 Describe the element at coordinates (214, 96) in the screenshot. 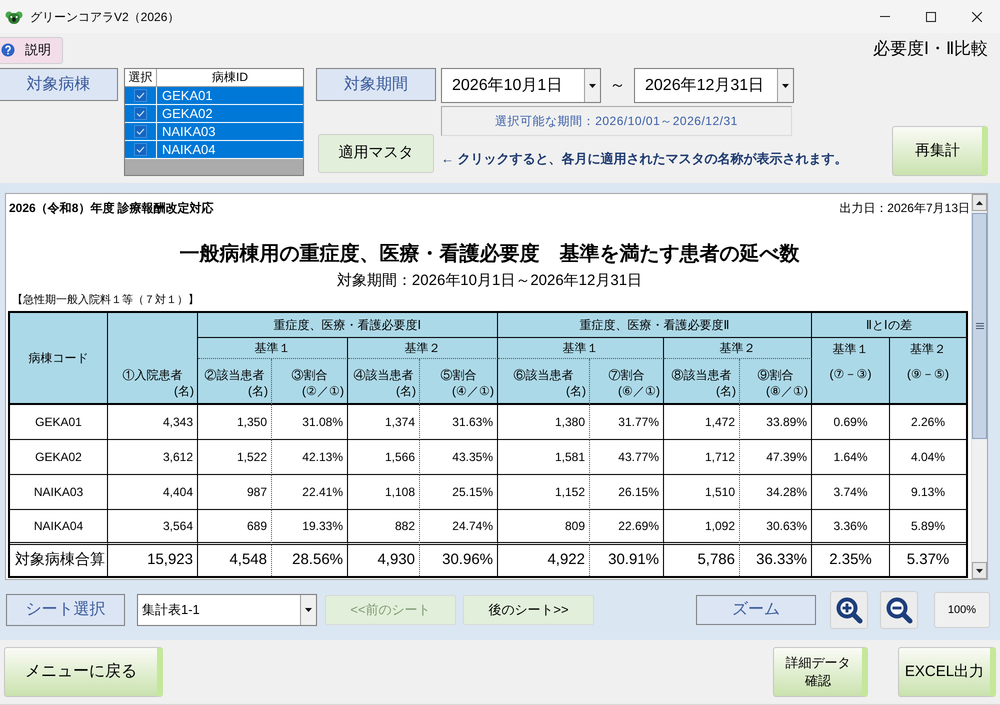

I see `ward-row: GEKA01` at that location.